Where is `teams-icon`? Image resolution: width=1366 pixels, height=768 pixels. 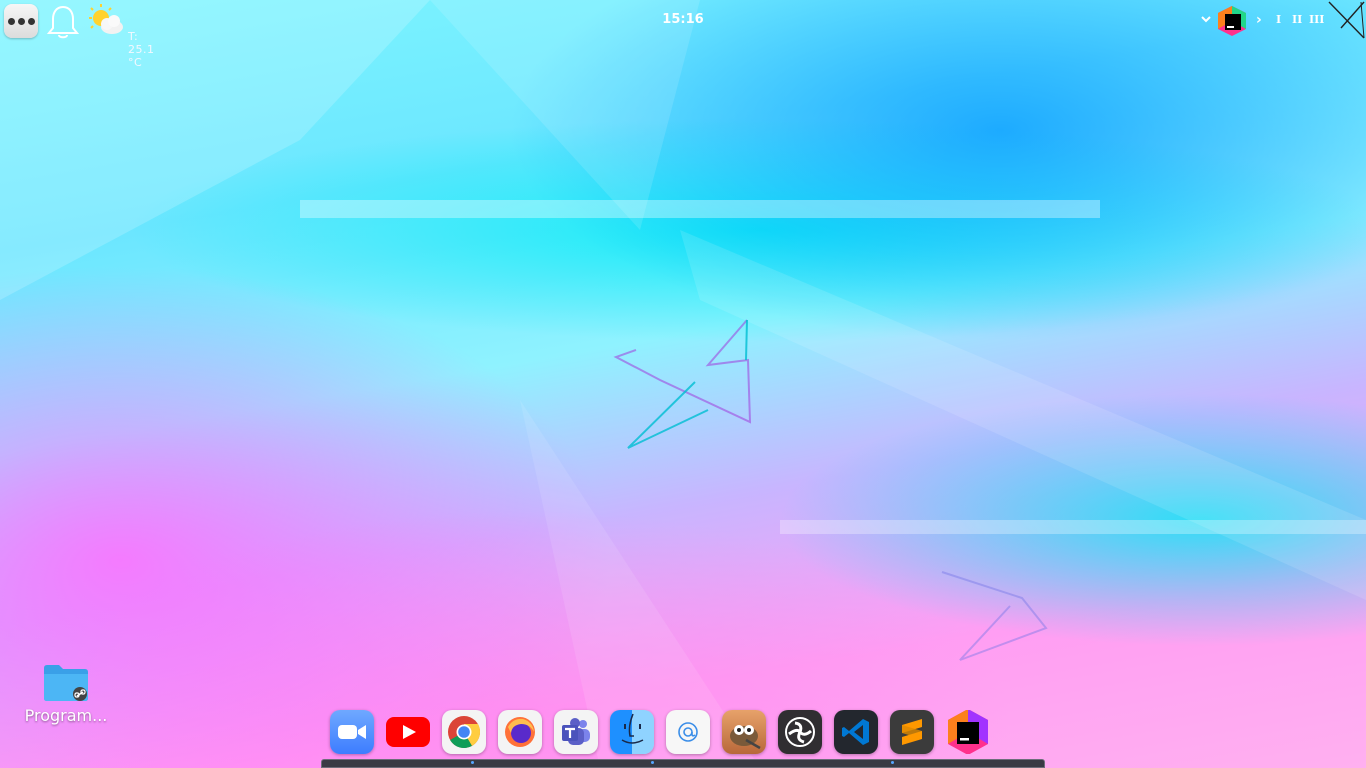
teams-icon is located at coordinates (576, 731).